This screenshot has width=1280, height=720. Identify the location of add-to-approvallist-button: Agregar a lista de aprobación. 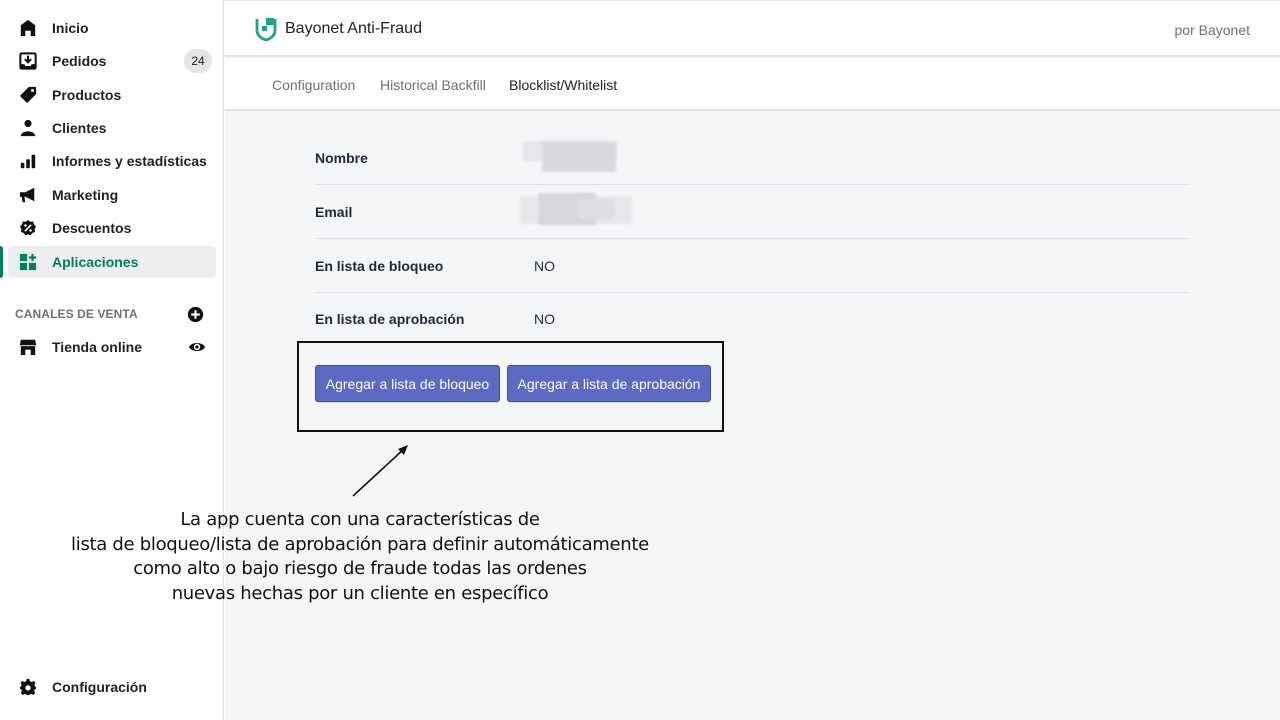
(609, 383).